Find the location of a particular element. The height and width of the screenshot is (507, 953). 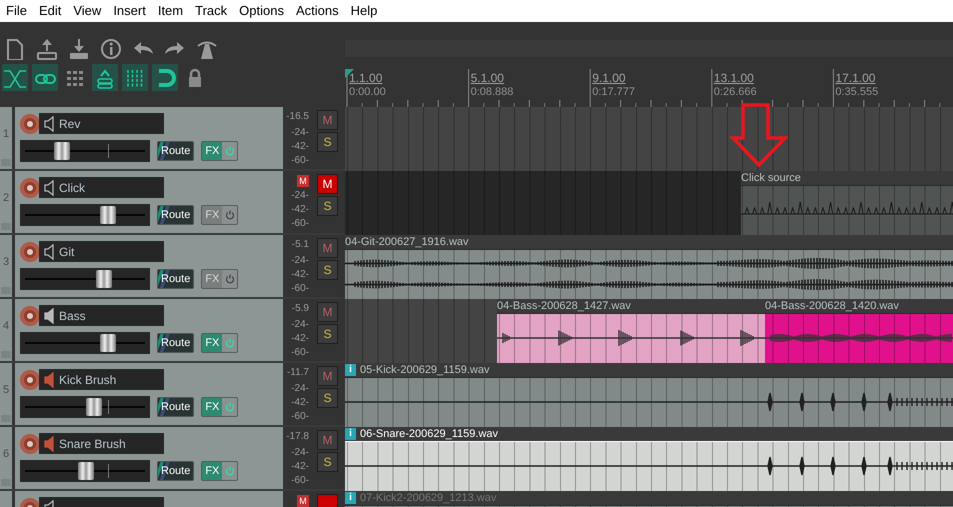

track-header: Bass Route FX is located at coordinates (149, 330).